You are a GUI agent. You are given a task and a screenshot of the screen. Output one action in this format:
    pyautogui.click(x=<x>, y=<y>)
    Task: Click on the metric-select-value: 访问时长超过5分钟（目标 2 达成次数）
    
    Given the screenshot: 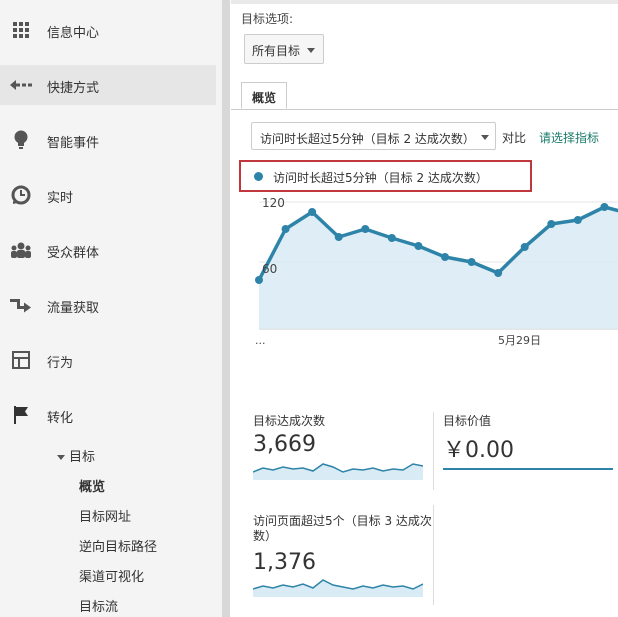 What is the action you would take?
    pyautogui.click(x=367, y=139)
    